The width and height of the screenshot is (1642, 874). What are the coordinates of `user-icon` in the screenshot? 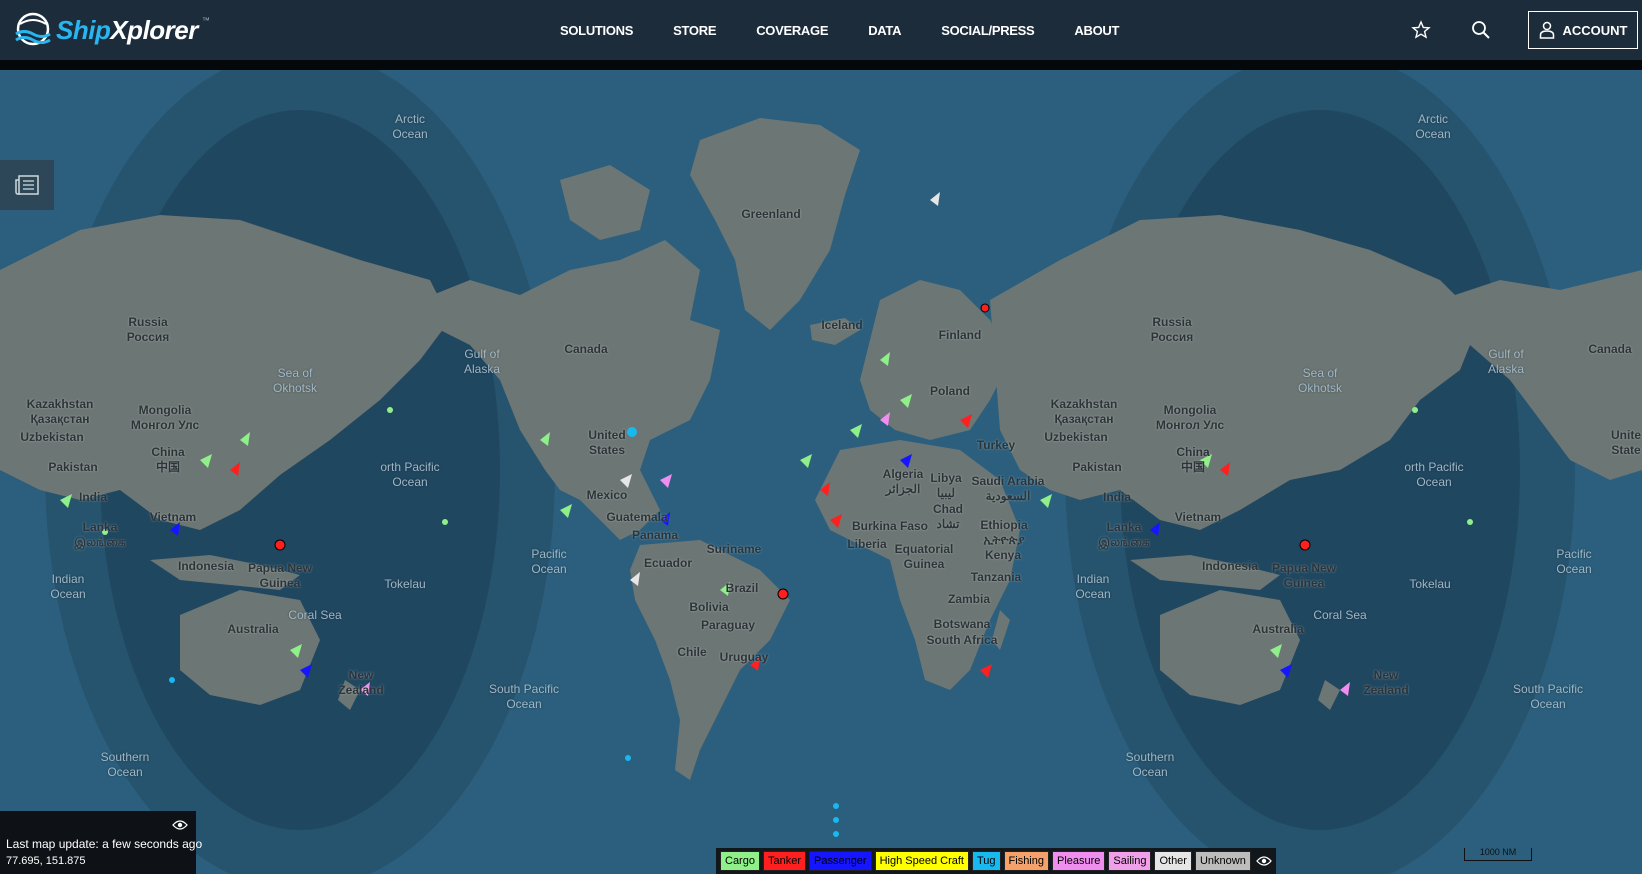 It's located at (1546, 30).